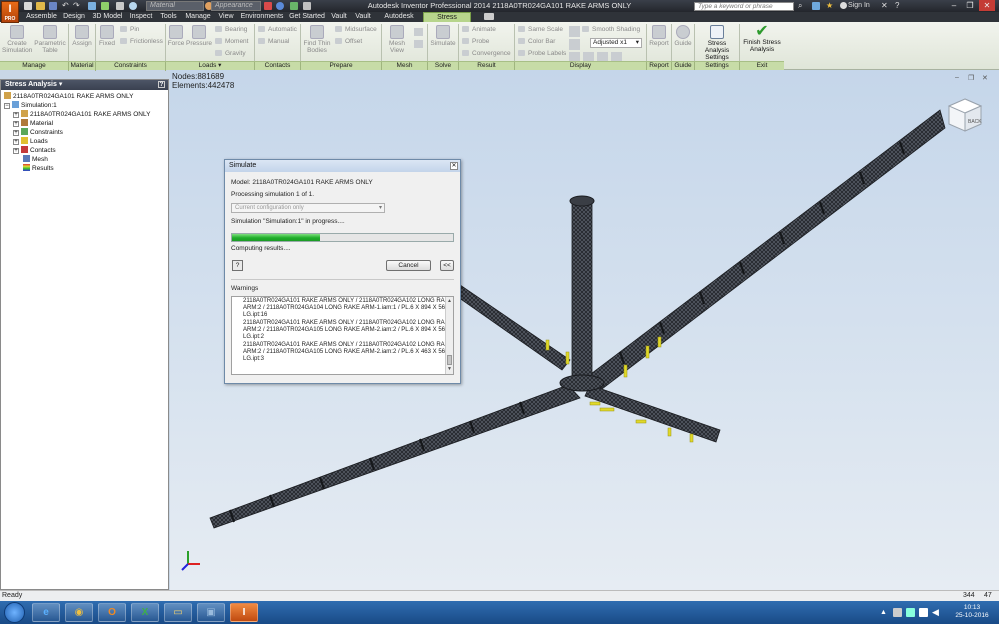 The height and width of the screenshot is (624, 999). Describe the element at coordinates (449, 335) in the screenshot. I see `warnings-scrollbar: ▲ ▼` at that location.